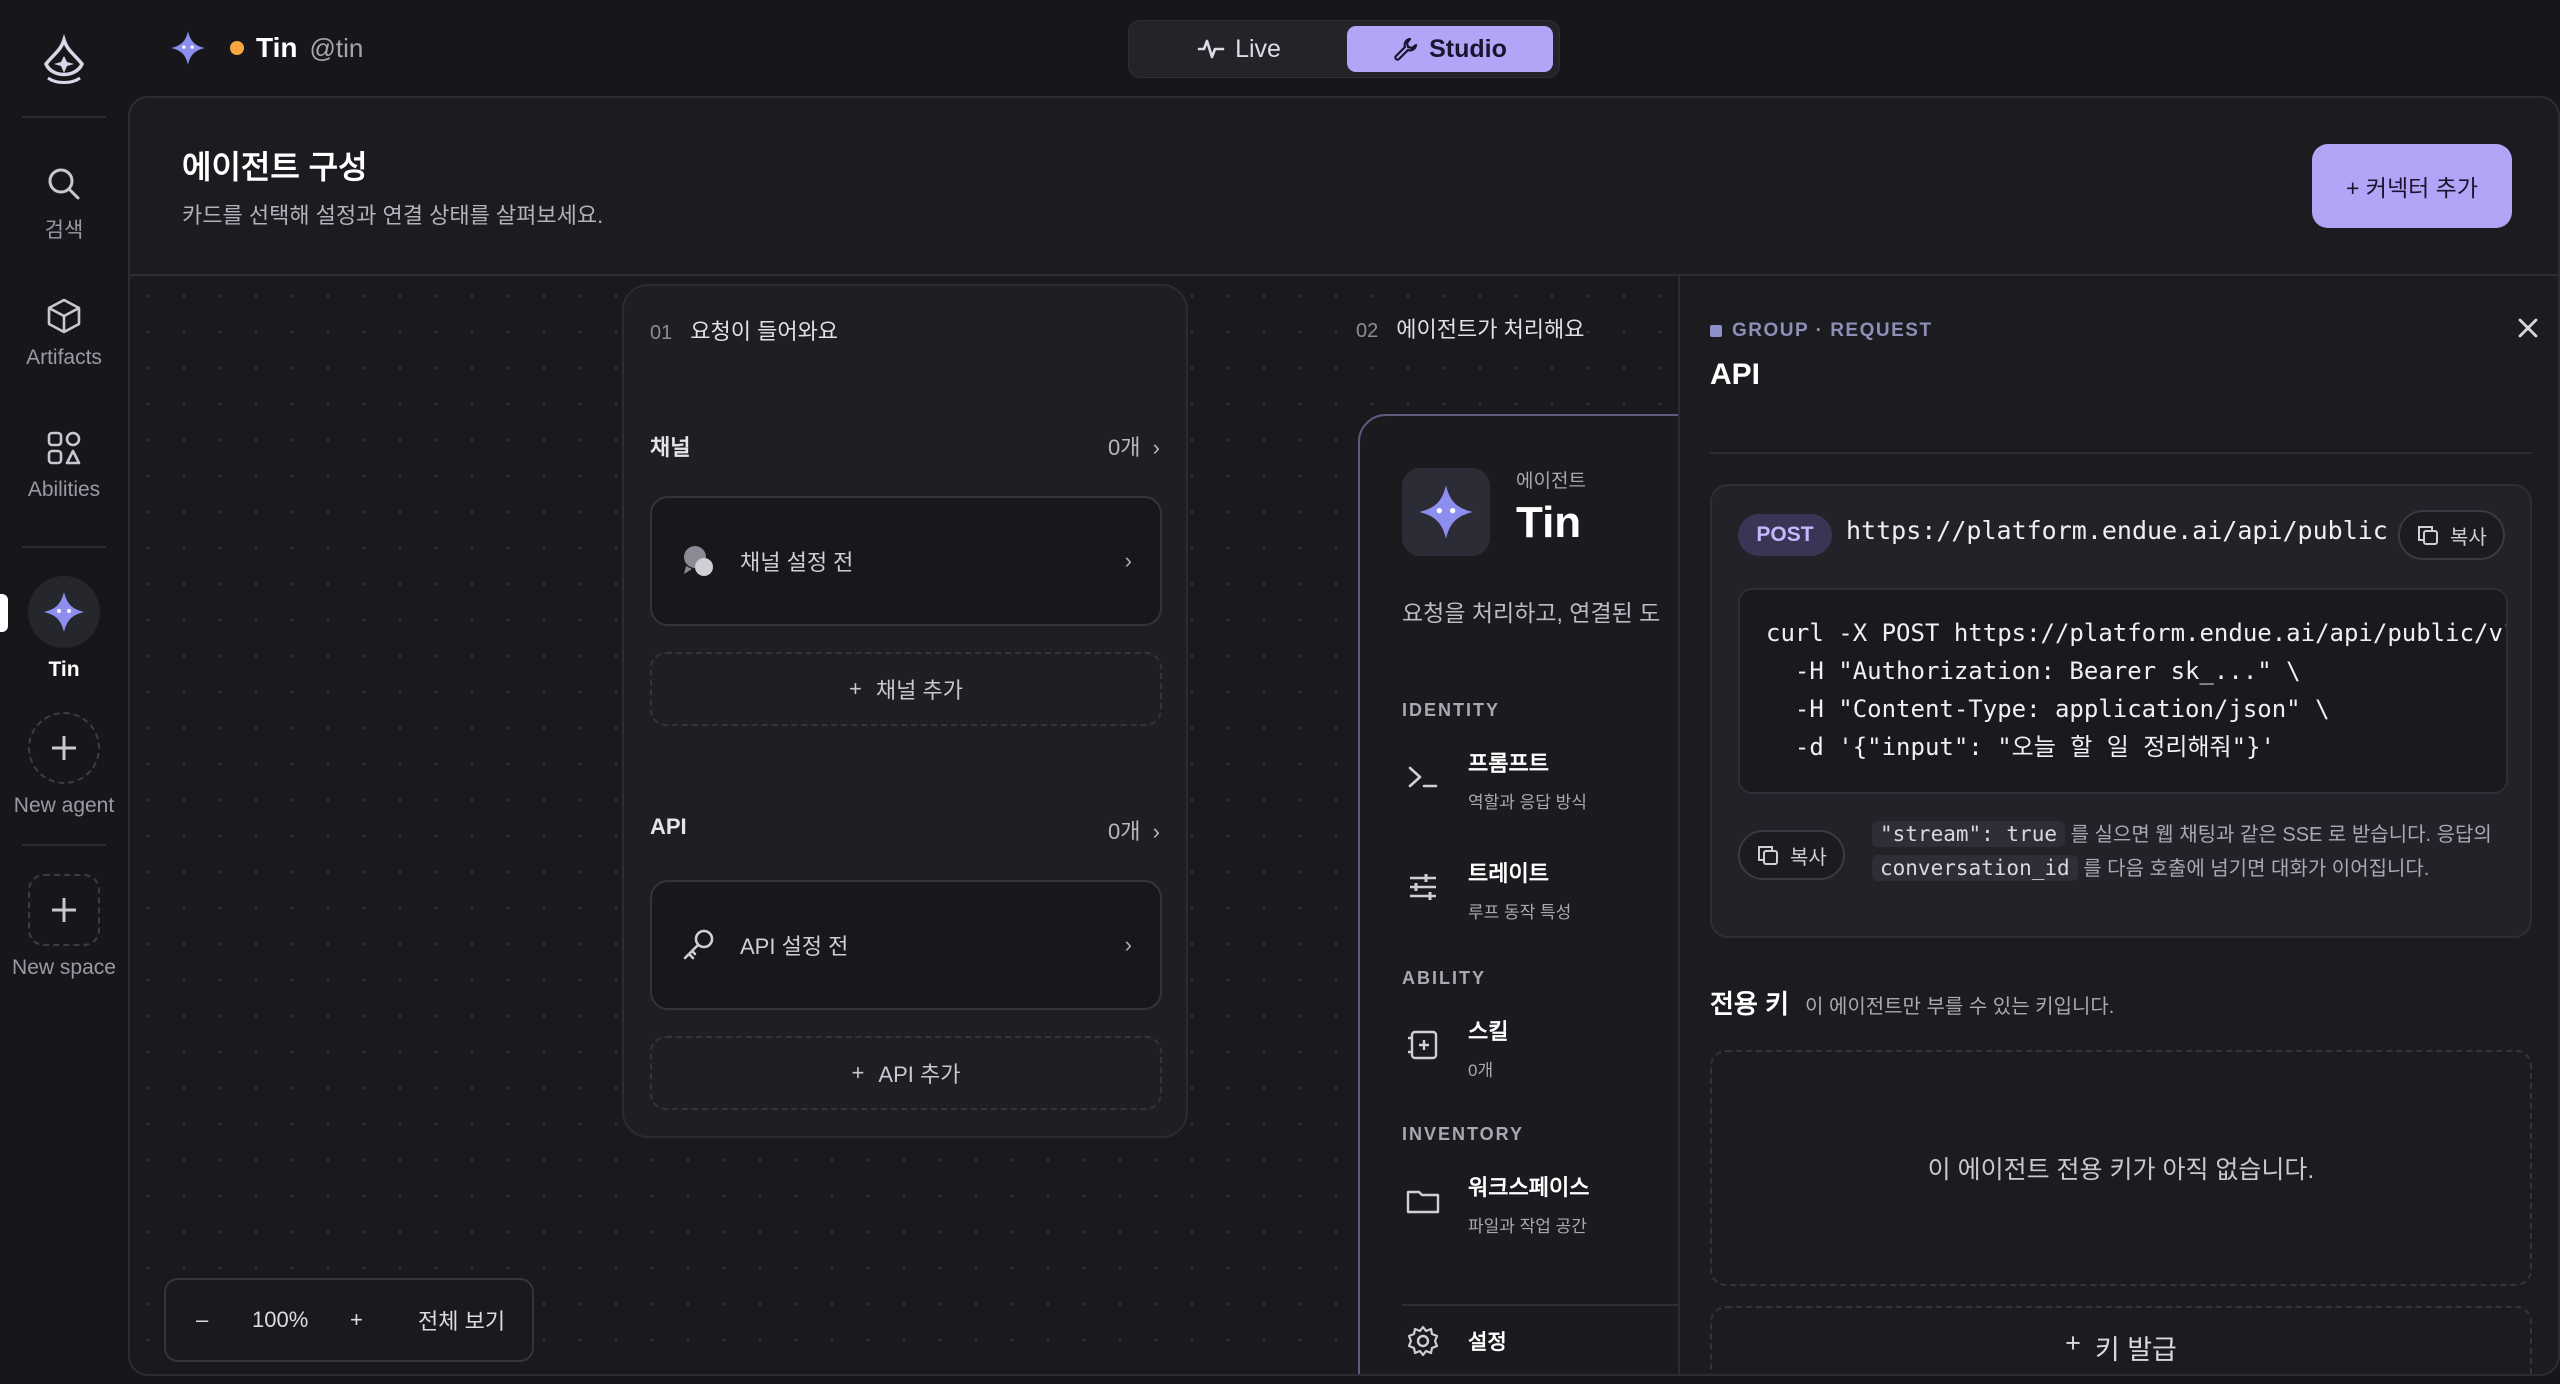  I want to click on add-channel-button: + 채널 추가, so click(906, 689).